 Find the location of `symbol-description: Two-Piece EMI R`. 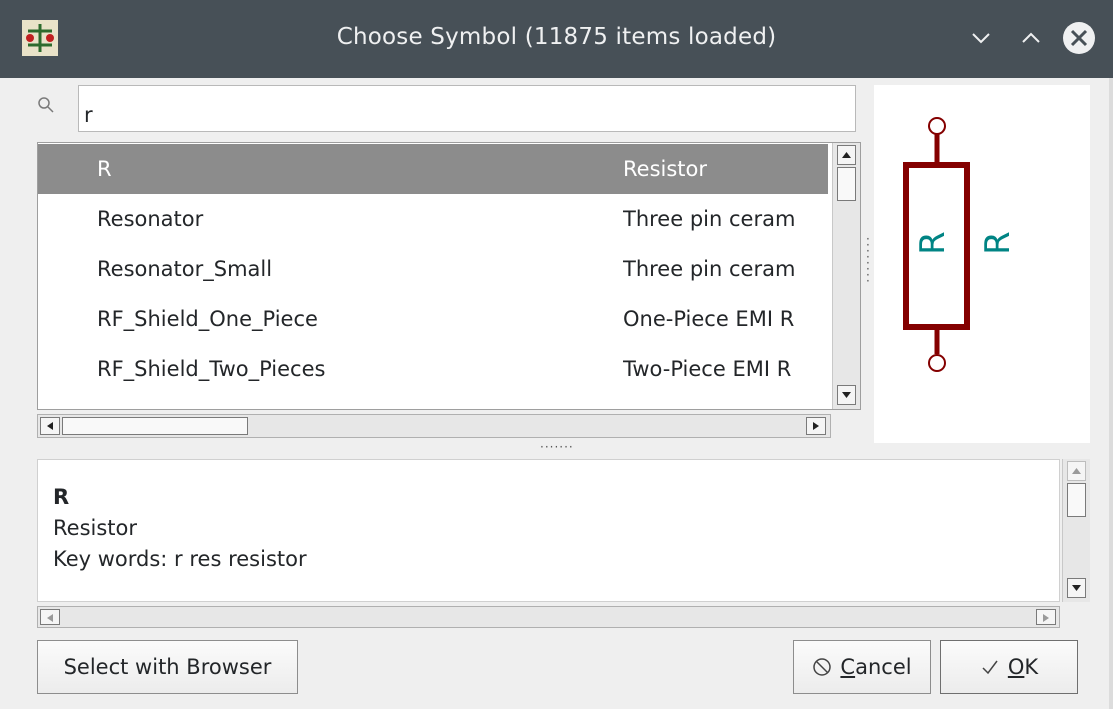

symbol-description: Two-Piece EMI R is located at coordinates (707, 369).